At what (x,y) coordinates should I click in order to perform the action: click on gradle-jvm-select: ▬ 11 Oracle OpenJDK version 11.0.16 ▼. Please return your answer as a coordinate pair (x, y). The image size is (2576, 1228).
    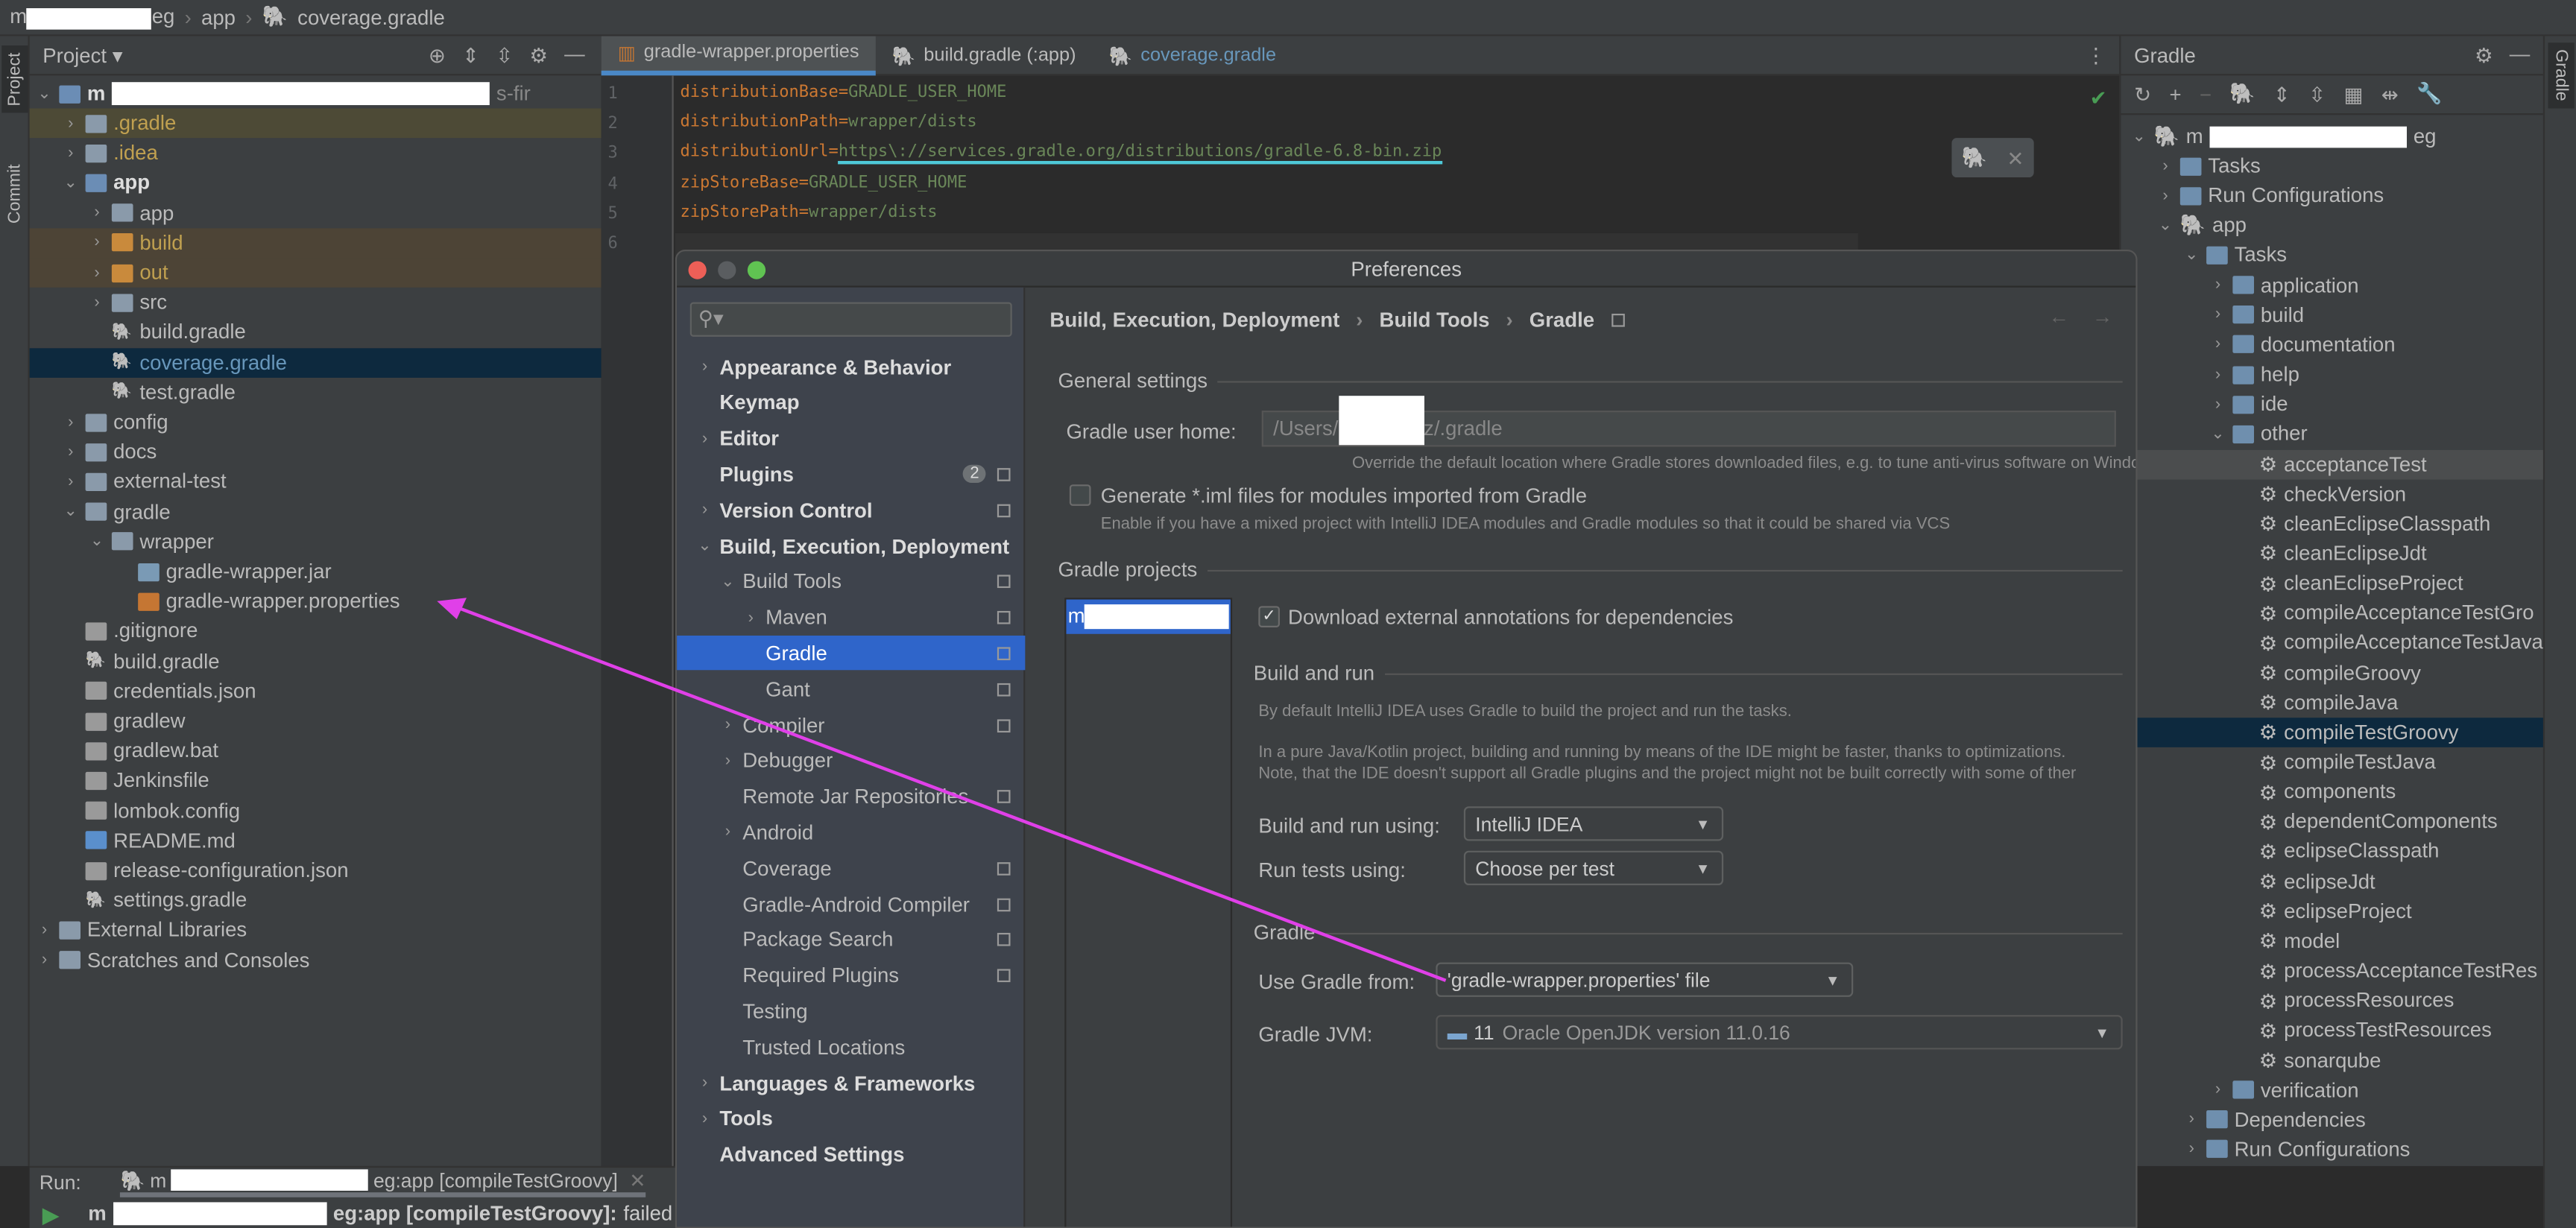
    Looking at the image, I should click on (1780, 1032).